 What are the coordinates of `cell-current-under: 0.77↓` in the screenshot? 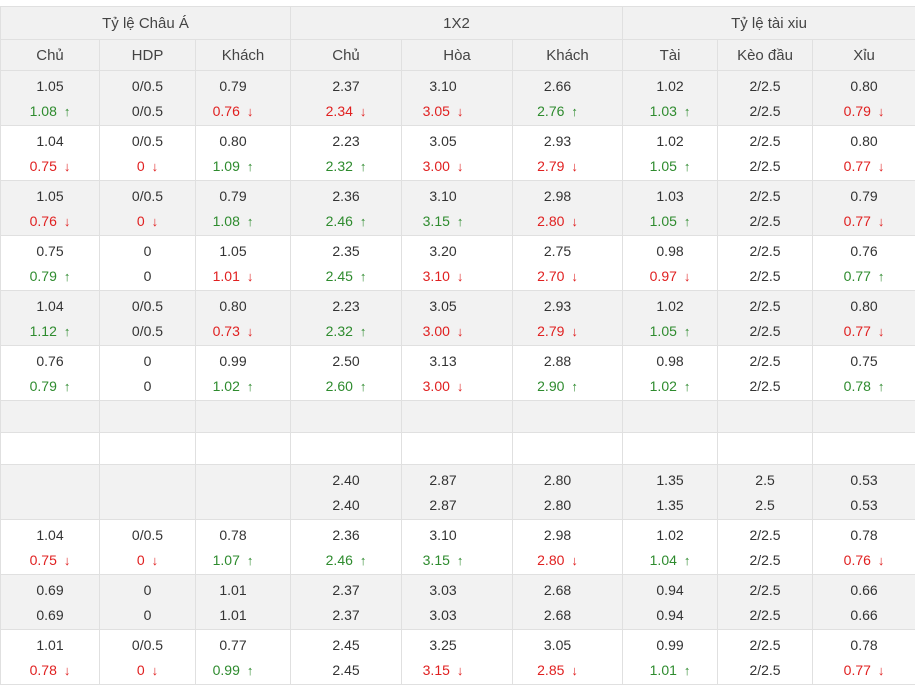 It's located at (864, 167).